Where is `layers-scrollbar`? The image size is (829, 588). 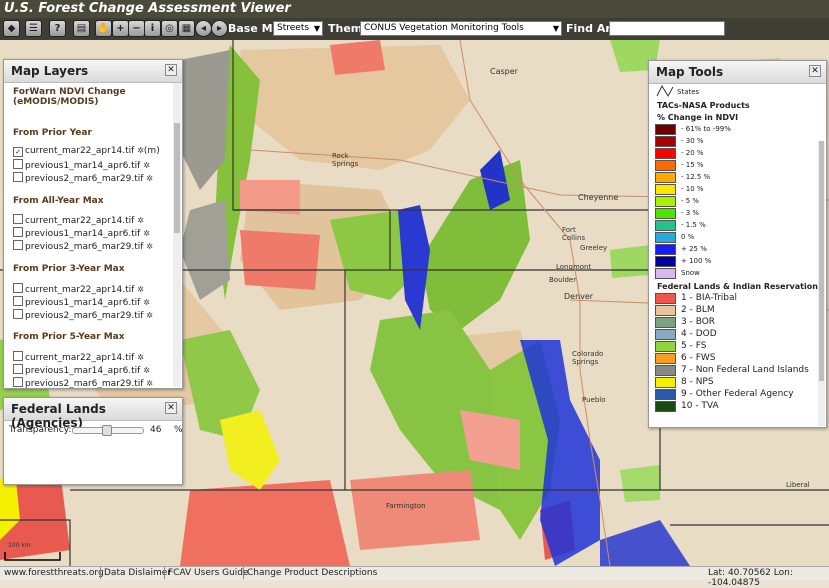 layers-scrollbar is located at coordinates (177, 235).